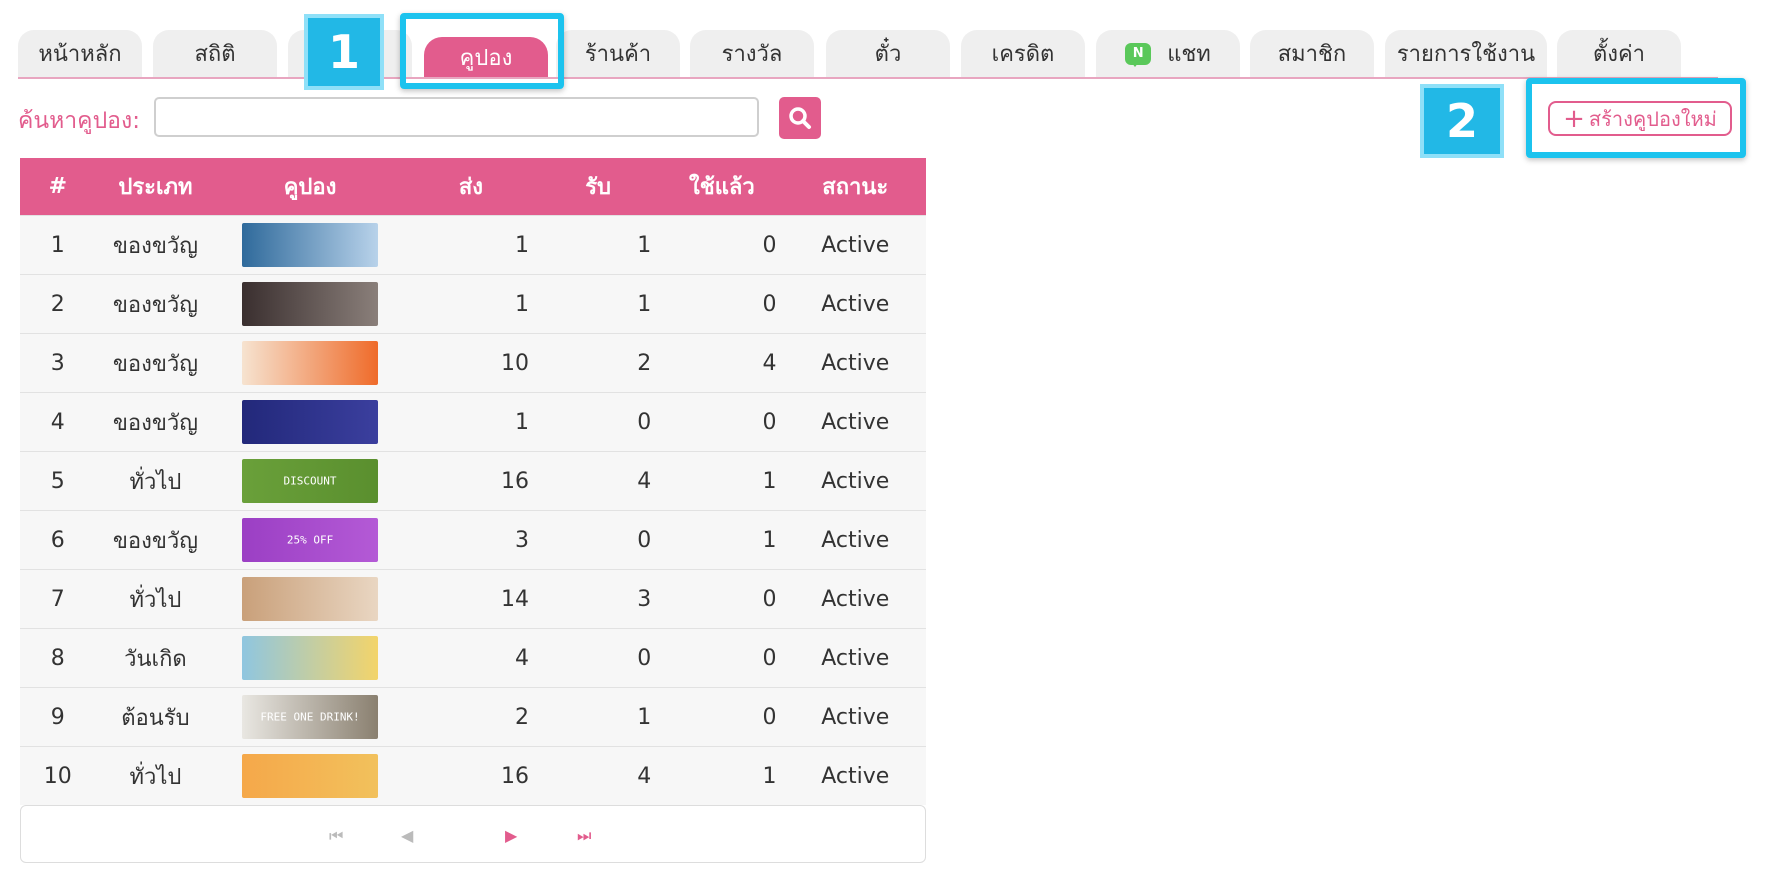 This screenshot has width=1772, height=888. What do you see at coordinates (407, 835) in the screenshot?
I see `prev-page-icon: ◀` at bounding box center [407, 835].